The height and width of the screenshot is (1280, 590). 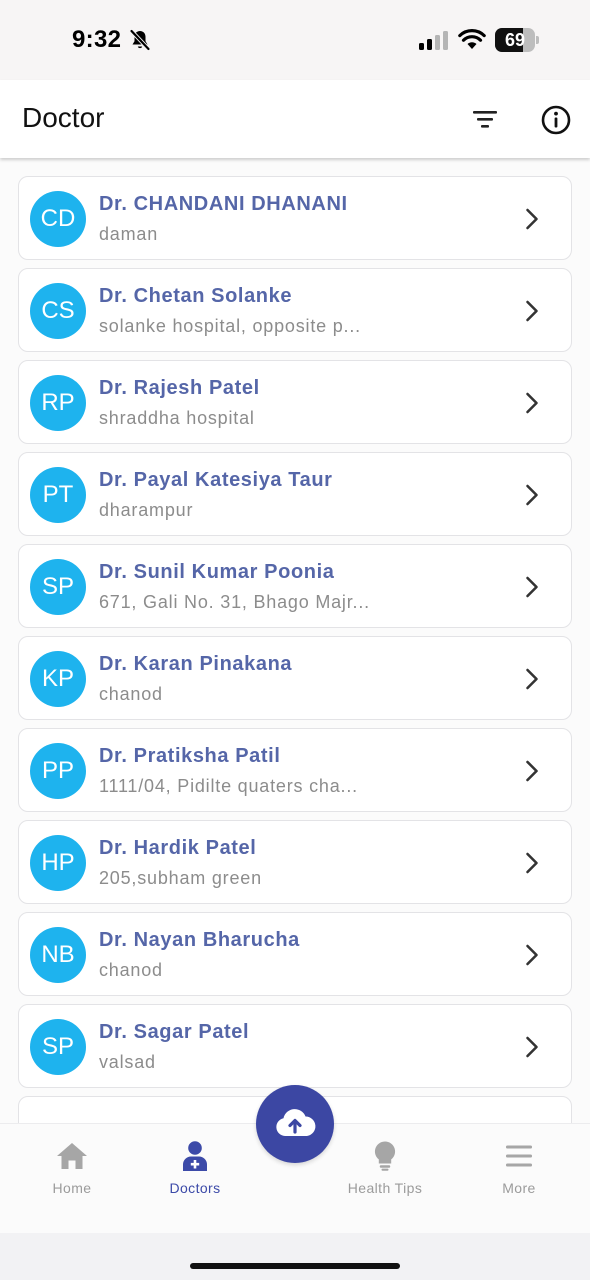 What do you see at coordinates (223, 204) in the screenshot?
I see `doctor-name: Dr. CHANDANI DHANANI` at bounding box center [223, 204].